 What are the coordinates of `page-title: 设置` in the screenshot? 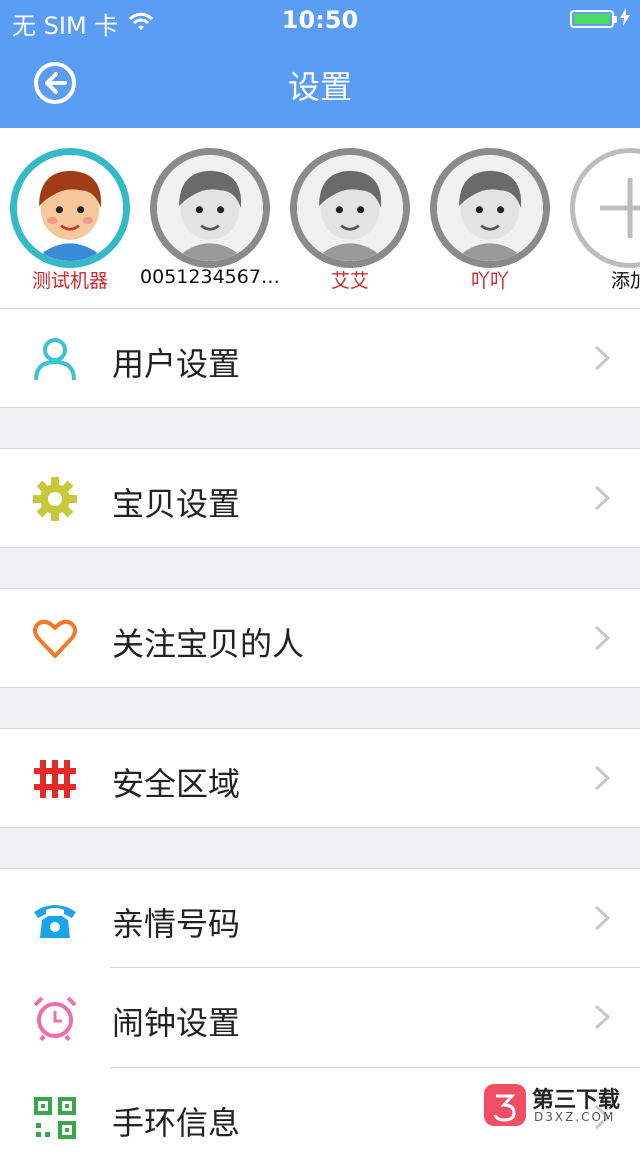 It's located at (319, 87).